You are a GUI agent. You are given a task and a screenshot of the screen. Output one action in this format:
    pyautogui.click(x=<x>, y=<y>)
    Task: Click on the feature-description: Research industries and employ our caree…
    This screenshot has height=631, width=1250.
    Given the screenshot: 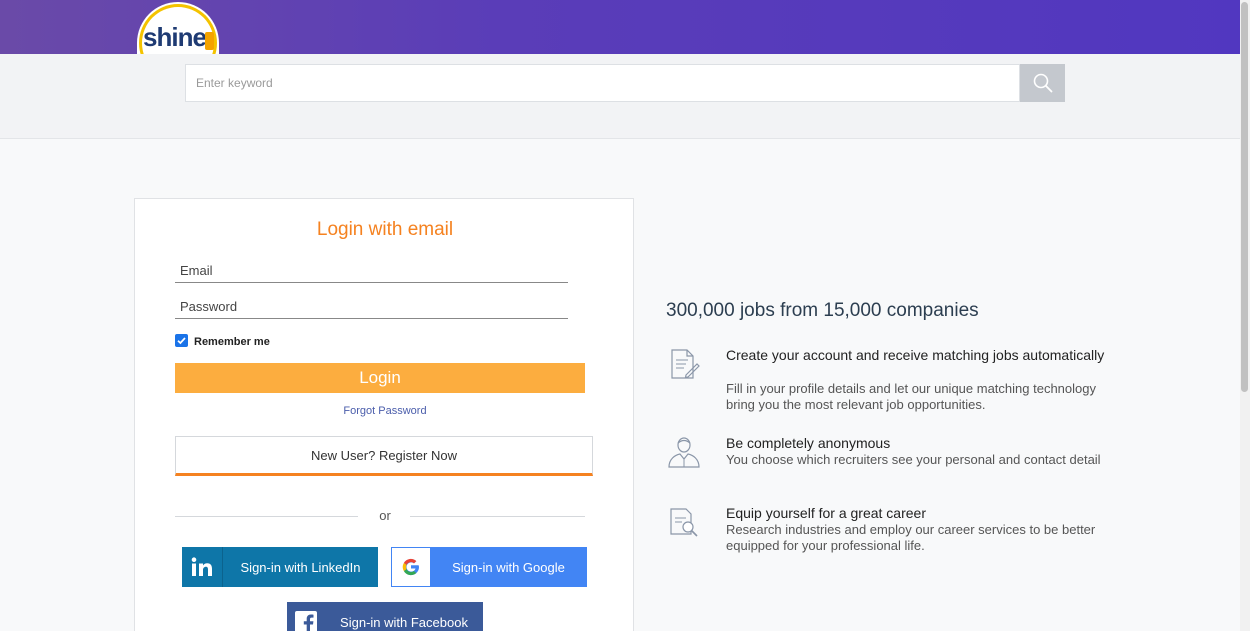 What is the action you would take?
    pyautogui.click(x=911, y=537)
    